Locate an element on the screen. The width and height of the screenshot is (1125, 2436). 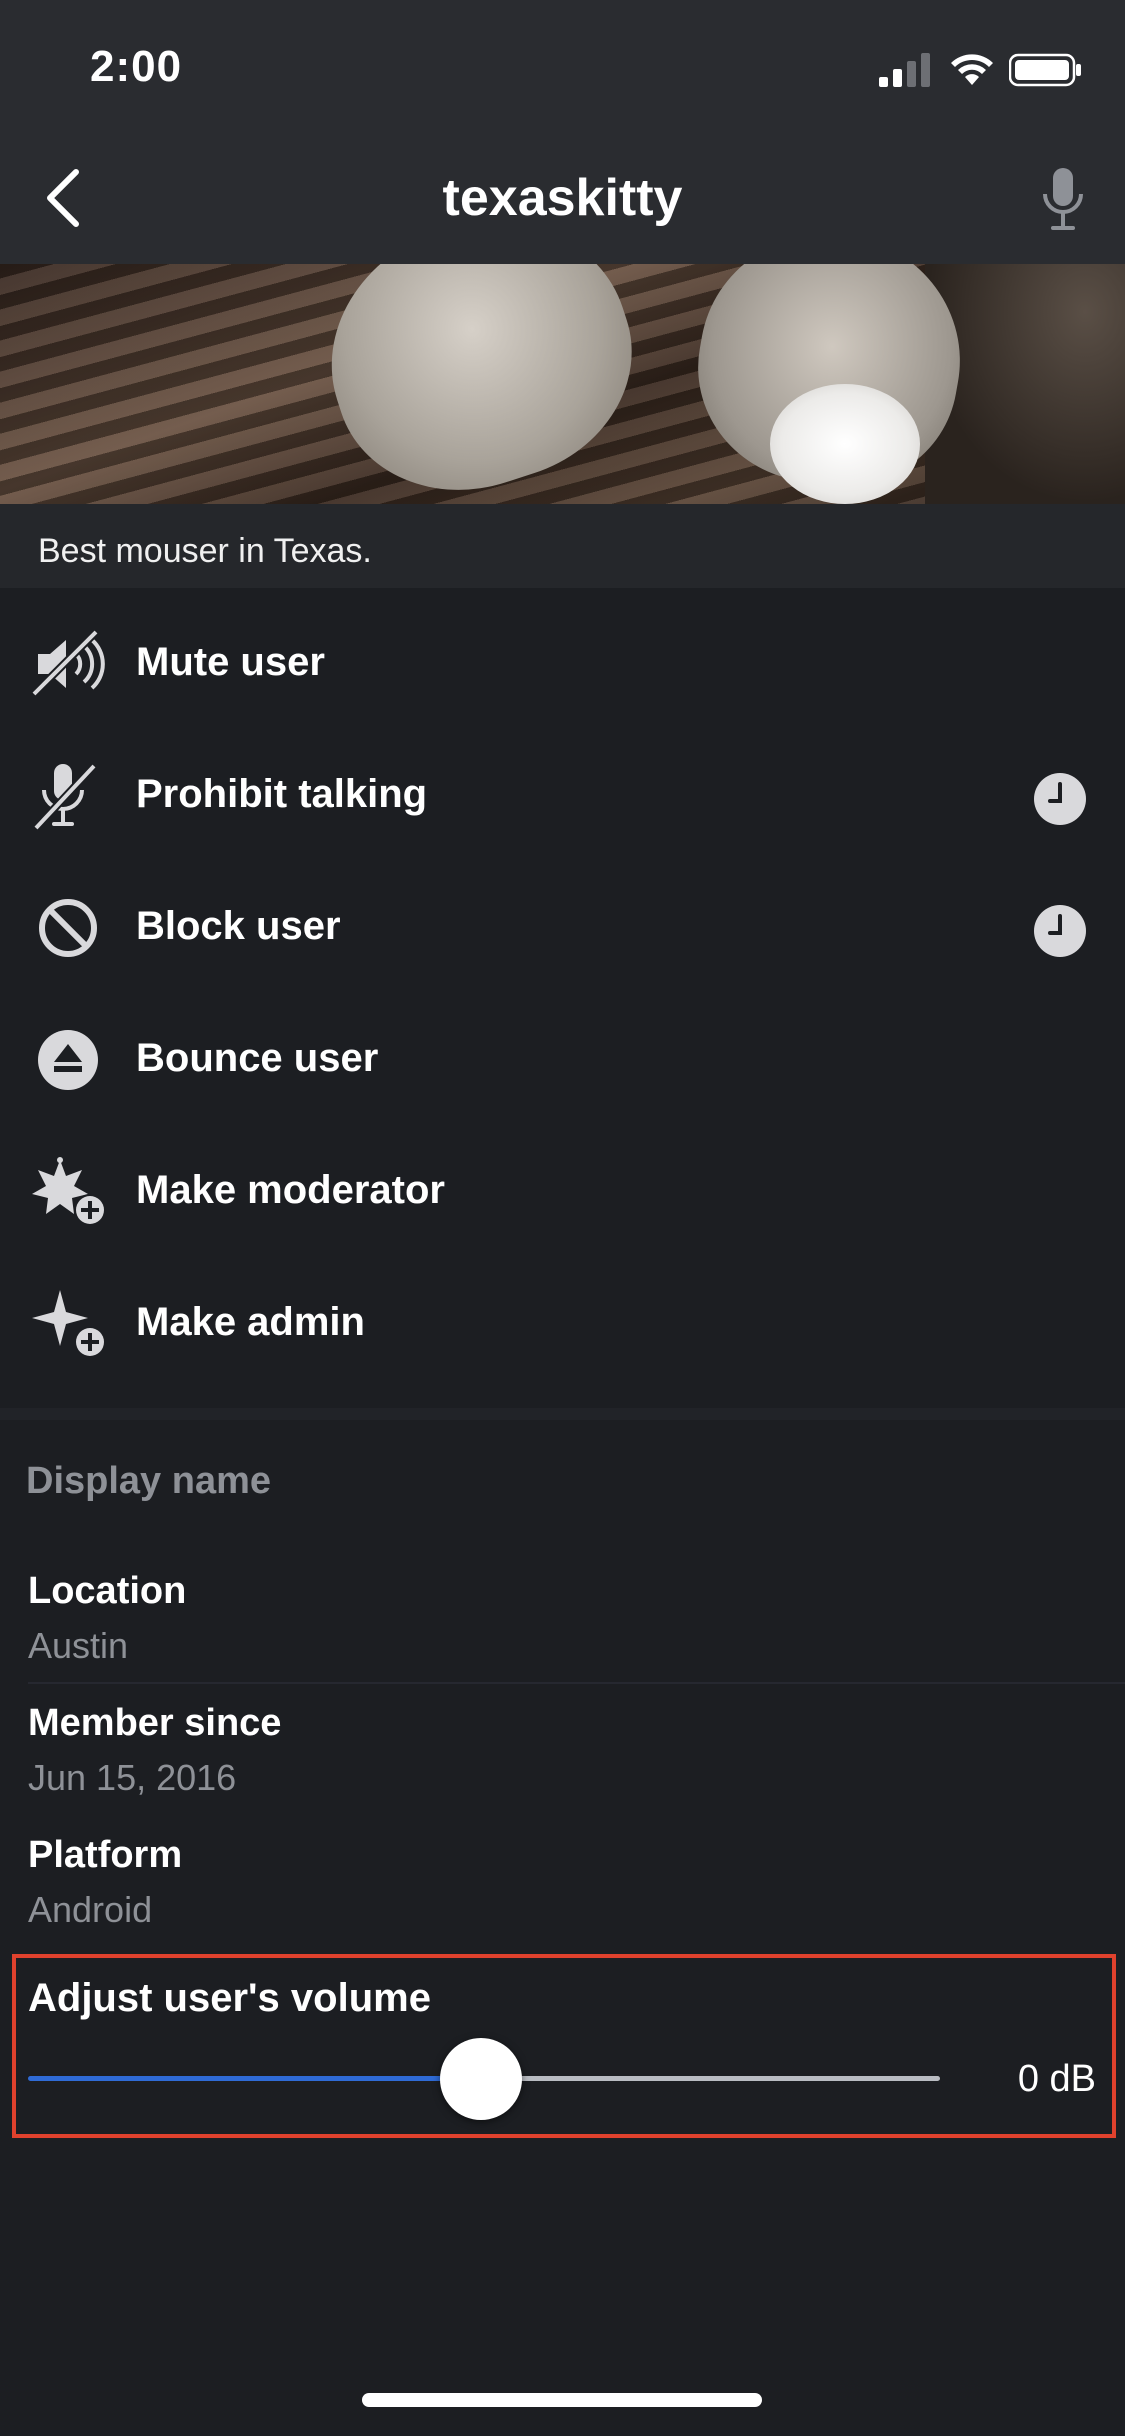
platform-info: Platform Android is located at coordinates (563, 1882).